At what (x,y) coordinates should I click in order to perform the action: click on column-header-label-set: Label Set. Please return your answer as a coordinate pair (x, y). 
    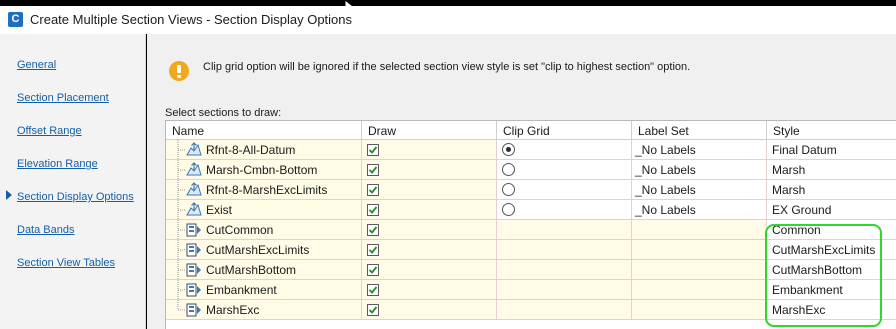
    Looking at the image, I should click on (699, 130).